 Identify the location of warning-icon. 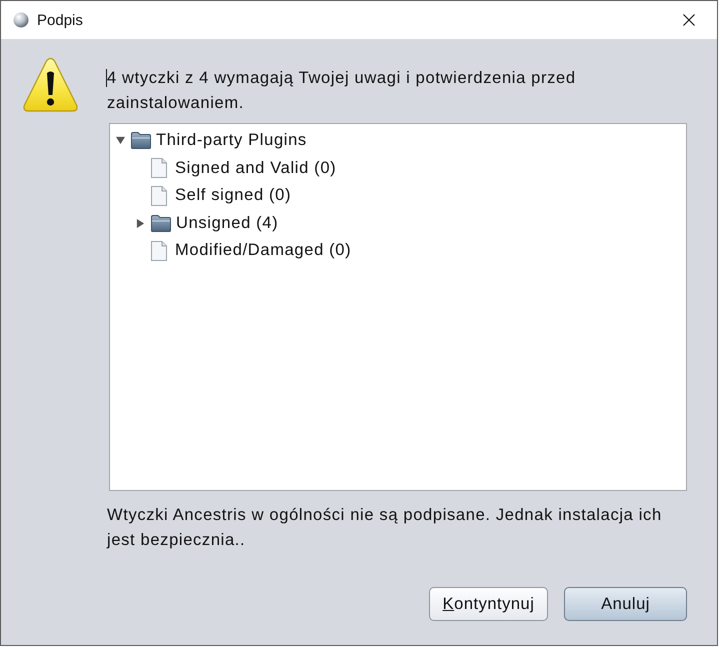
(50, 85).